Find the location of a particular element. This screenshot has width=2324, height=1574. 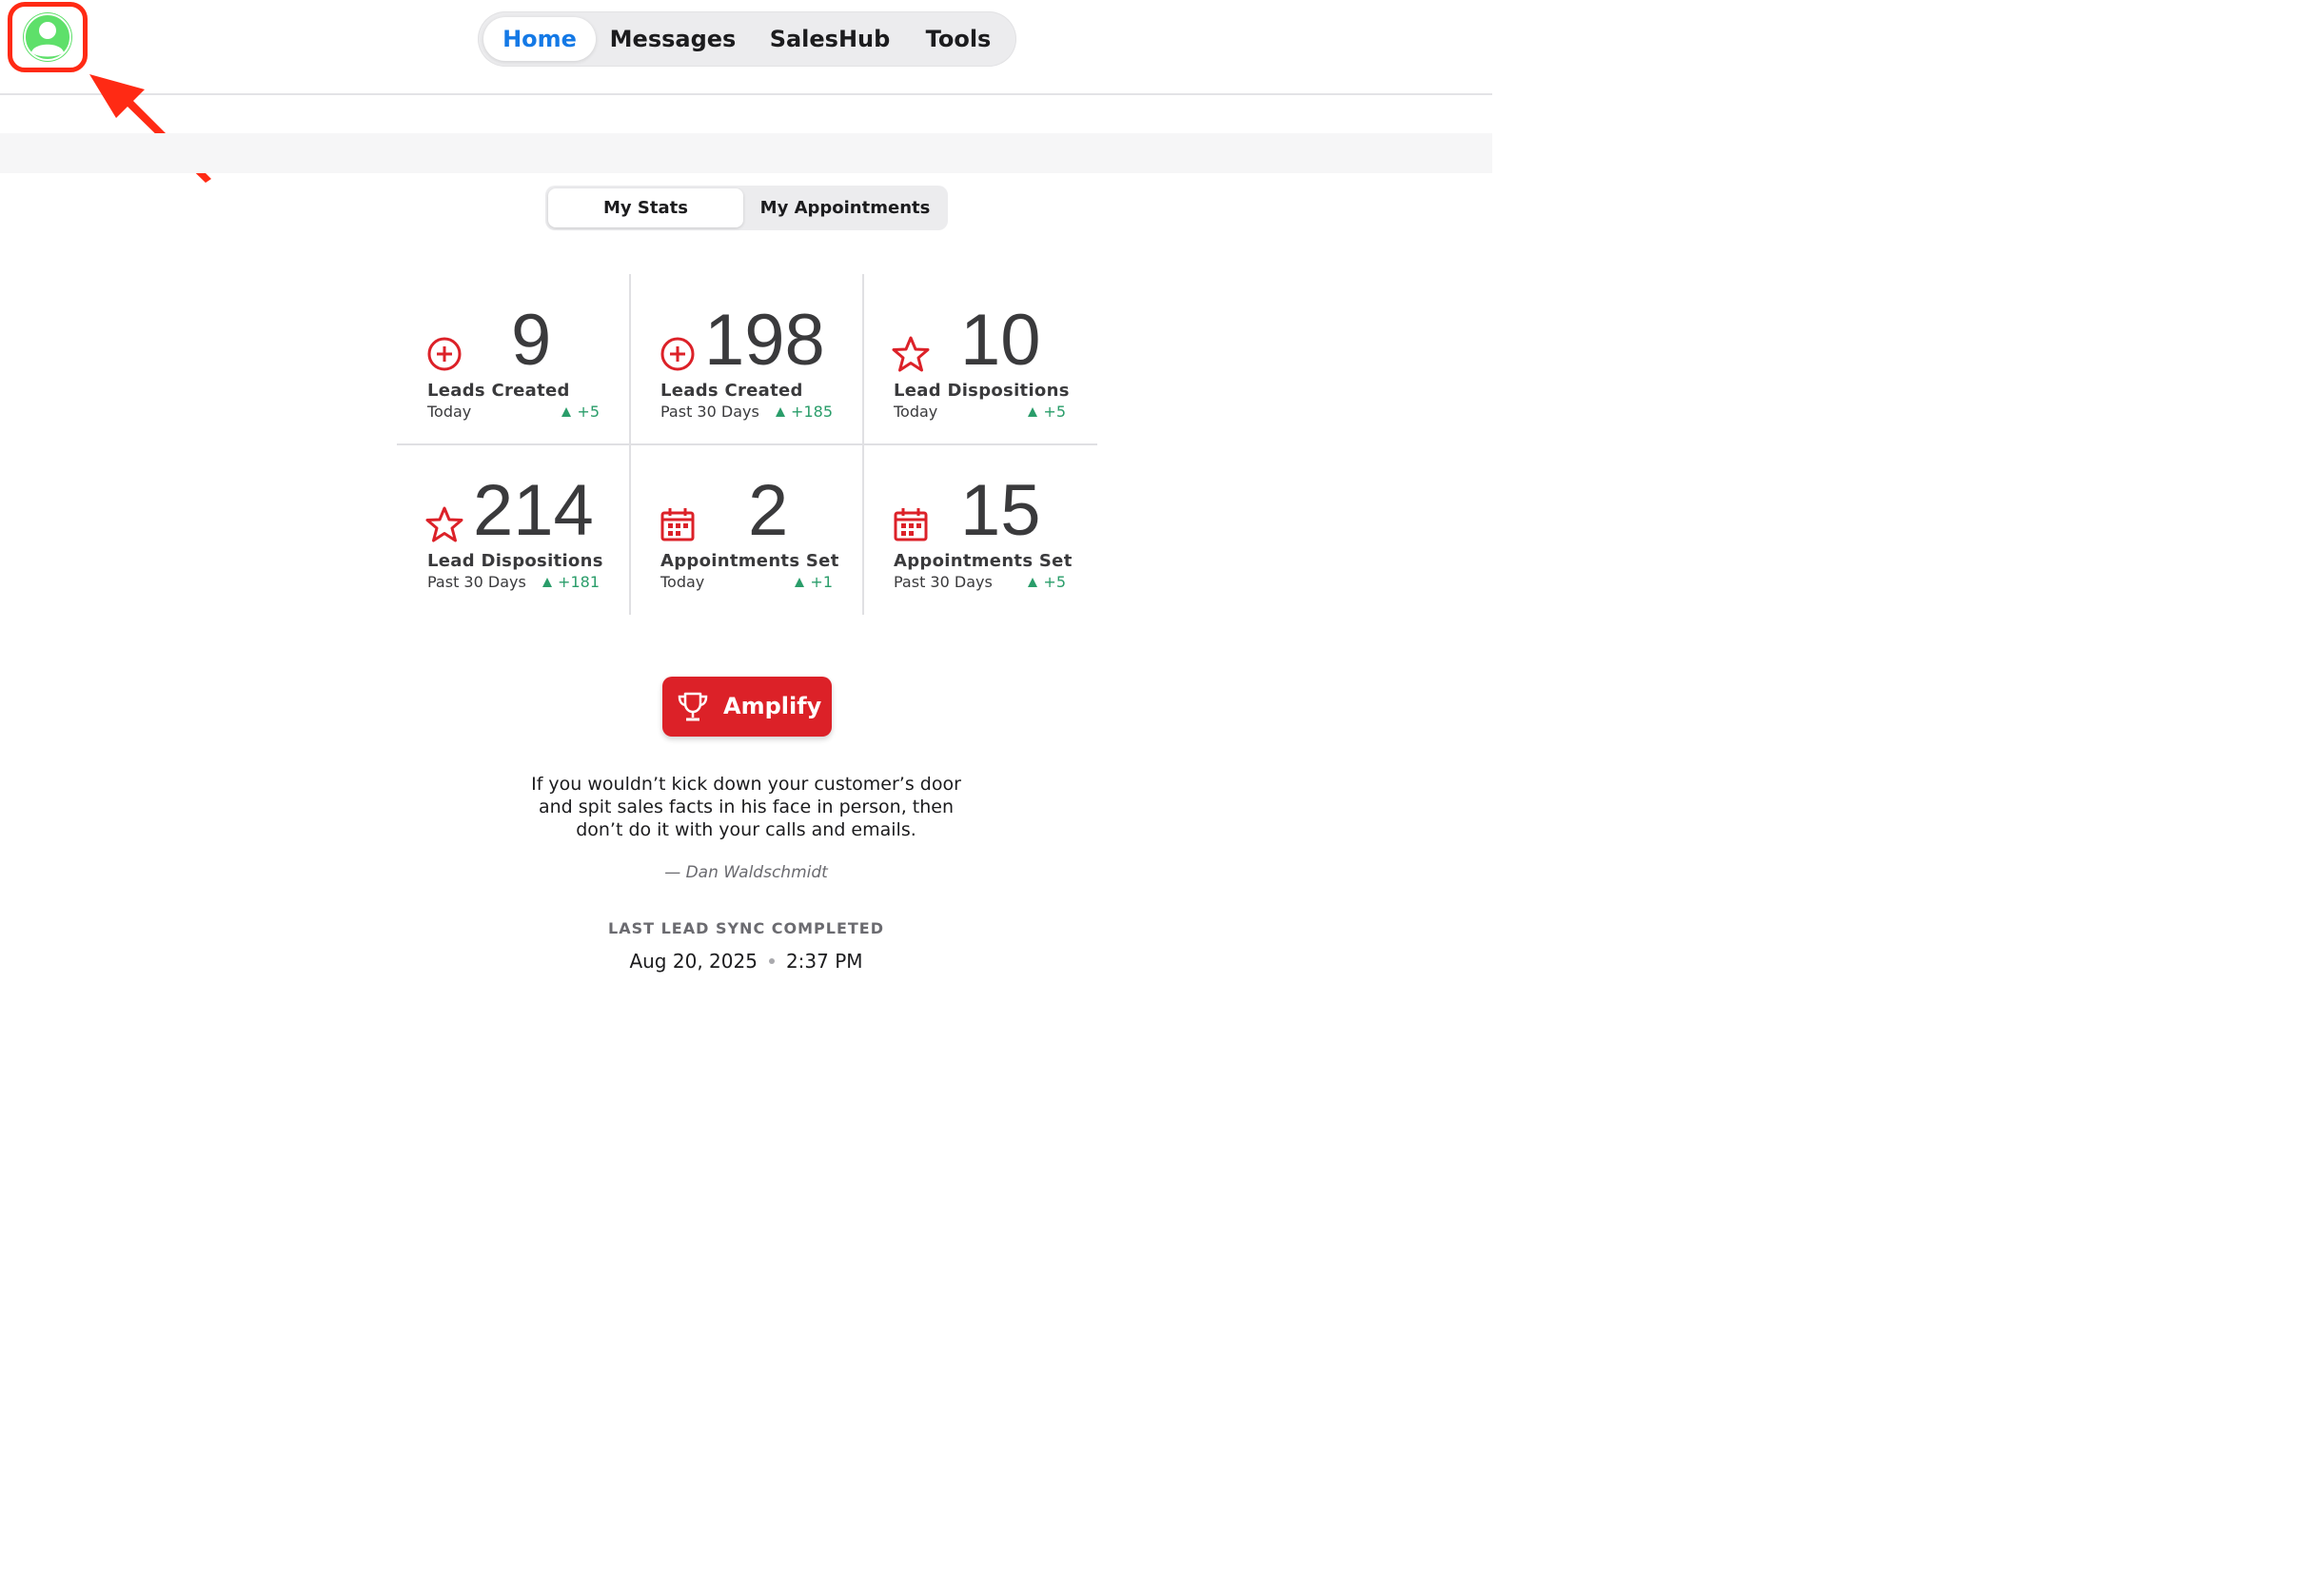

stat-card-leads-created-30-days: 198 Leads Created Past 30 Days +185 is located at coordinates (746, 359).